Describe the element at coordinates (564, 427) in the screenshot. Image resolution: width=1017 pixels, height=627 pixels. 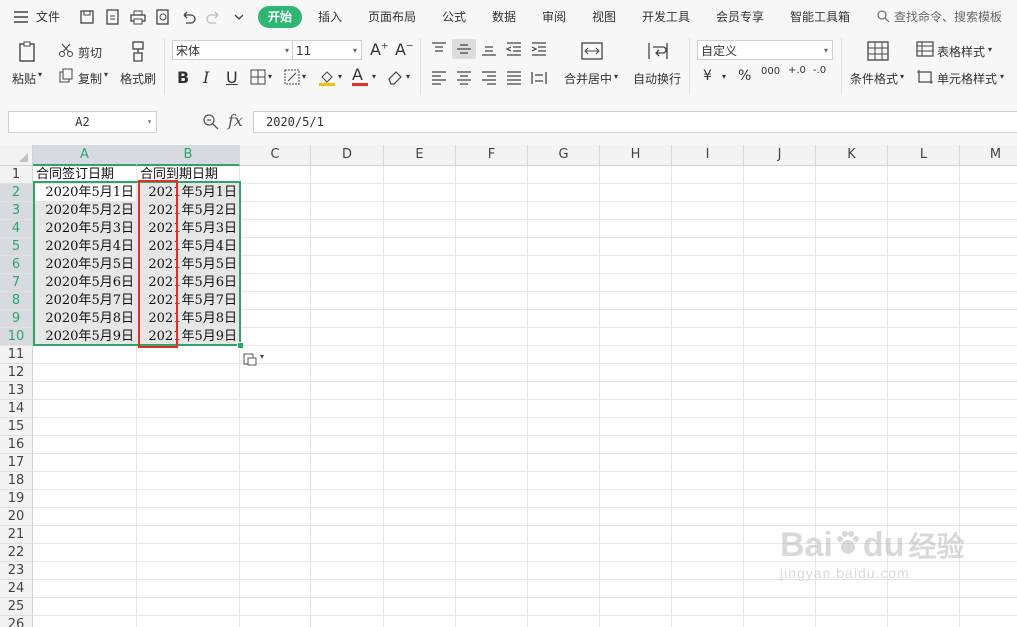
I see `cell-g15` at that location.